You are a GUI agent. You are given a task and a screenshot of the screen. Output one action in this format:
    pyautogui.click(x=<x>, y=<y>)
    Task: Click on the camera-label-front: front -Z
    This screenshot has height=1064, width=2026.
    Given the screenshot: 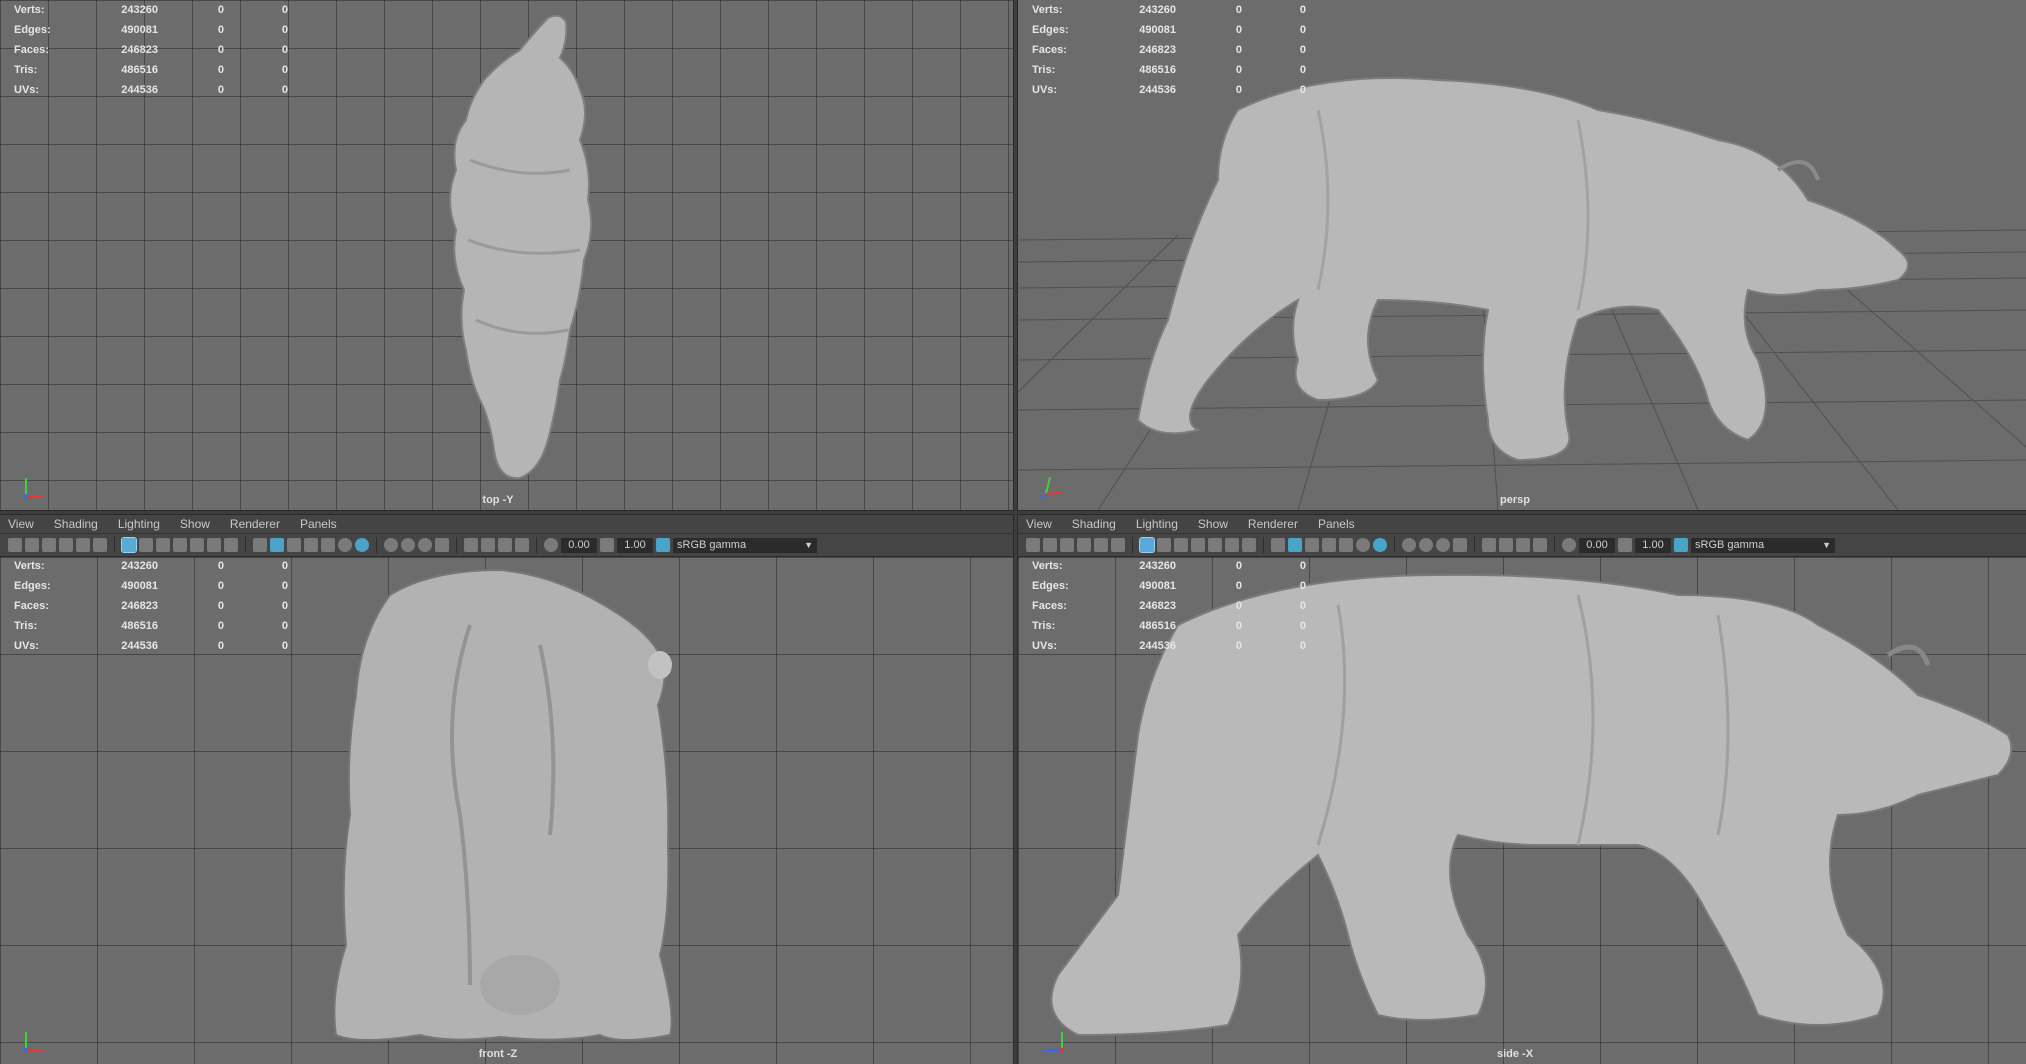 What is the action you would take?
    pyautogui.click(x=498, y=1054)
    